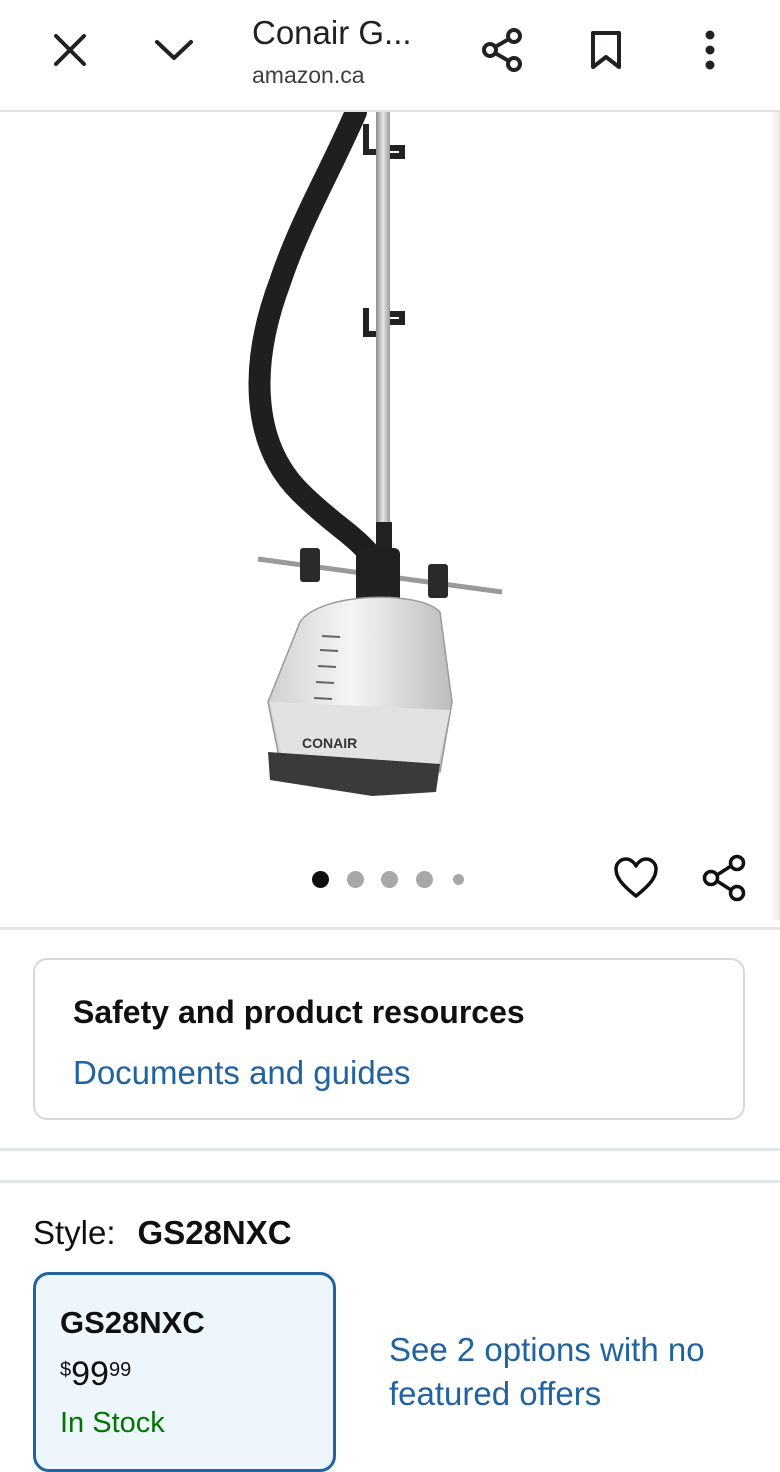 Image resolution: width=780 pixels, height=1472 pixels. I want to click on page-url: amazon.ca, so click(308, 75).